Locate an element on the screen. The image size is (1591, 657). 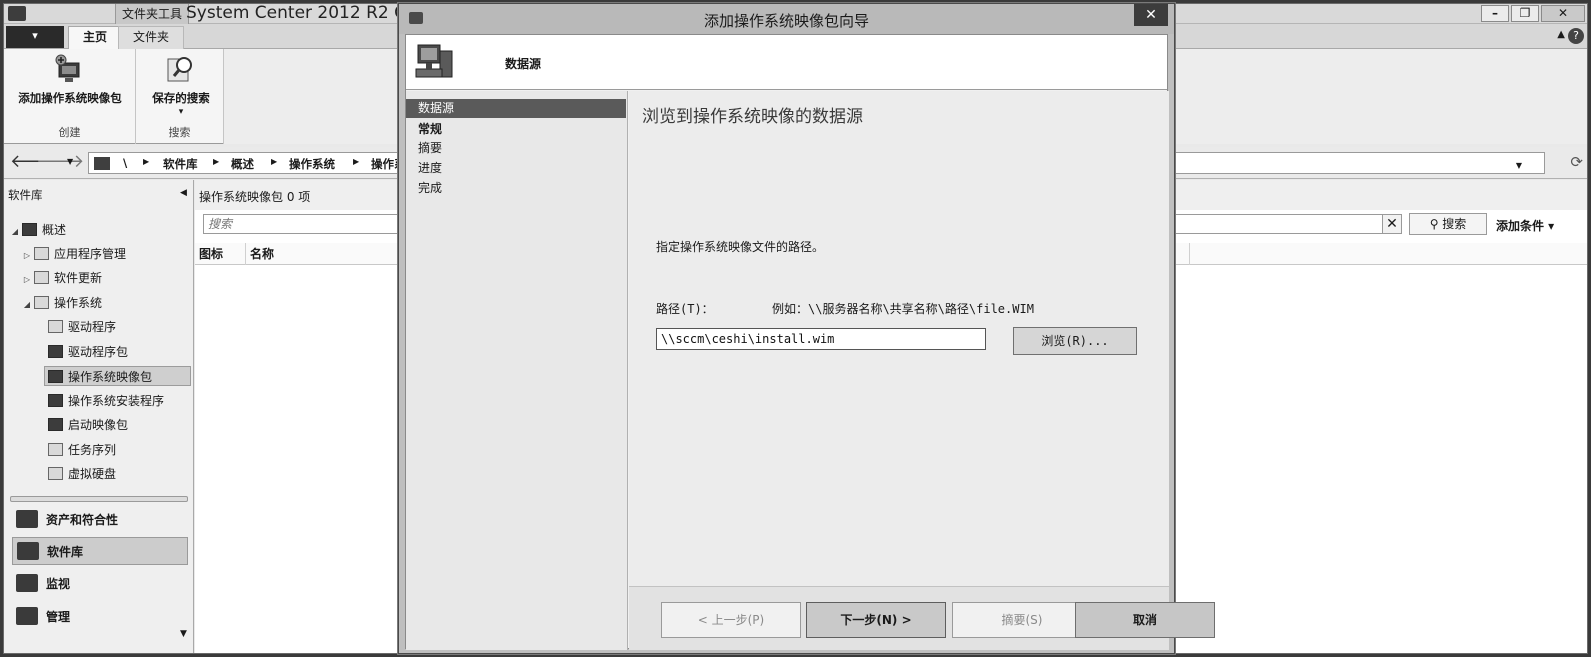
summary-button: 摘要(S) is located at coordinates (1022, 620).